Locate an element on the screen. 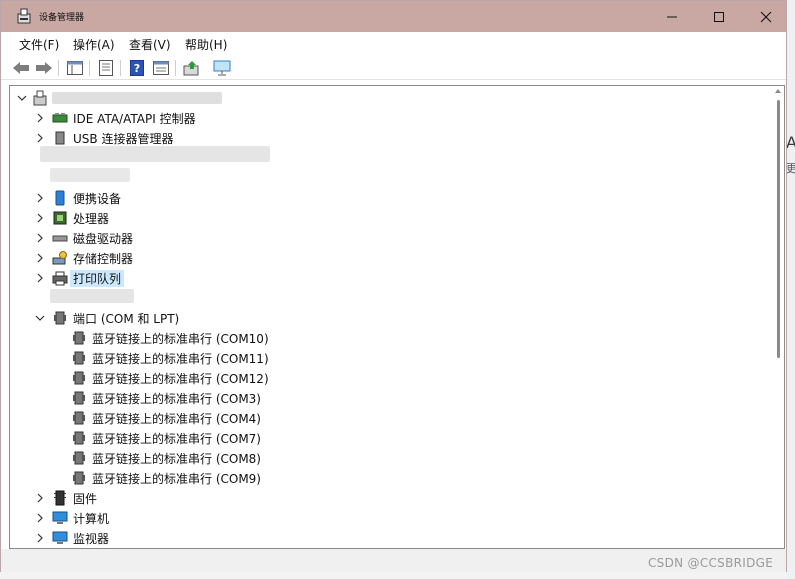 This screenshot has width=795, height=579. tree-item: 固件 is located at coordinates (380, 498).